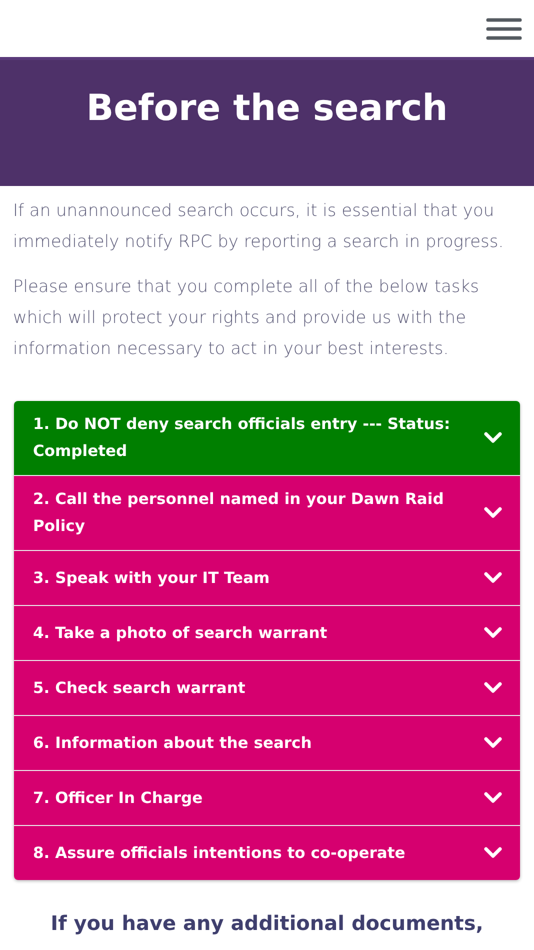  What do you see at coordinates (267, 797) in the screenshot?
I see `task-accordion-item: 7. Officer In Charge` at bounding box center [267, 797].